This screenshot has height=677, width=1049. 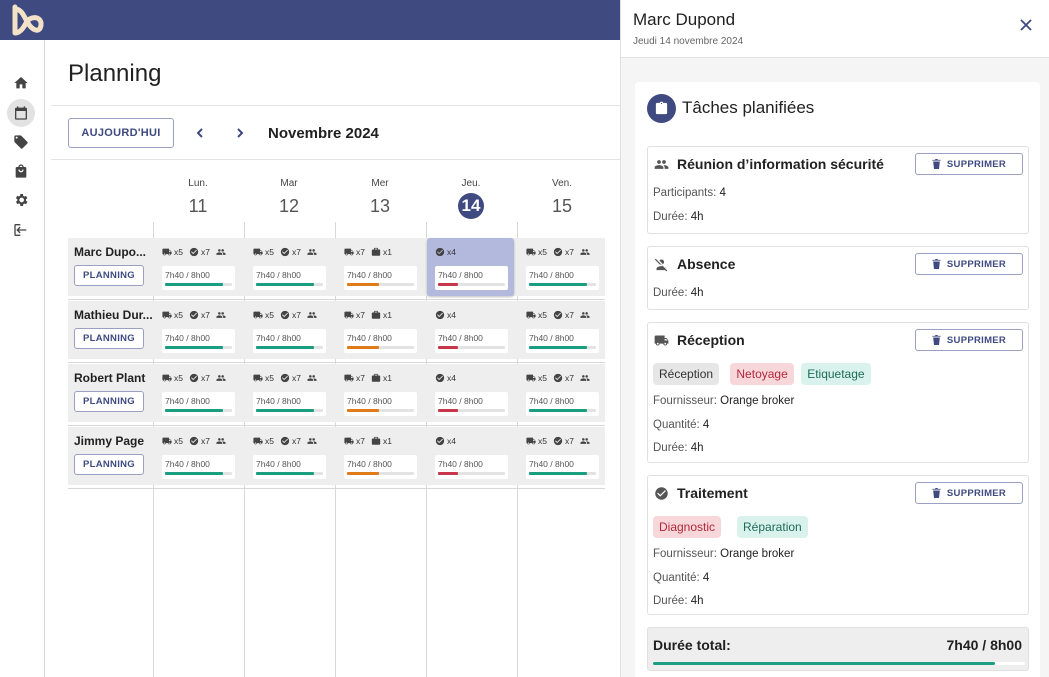 I want to click on top-bar, so click(x=310, y=20).